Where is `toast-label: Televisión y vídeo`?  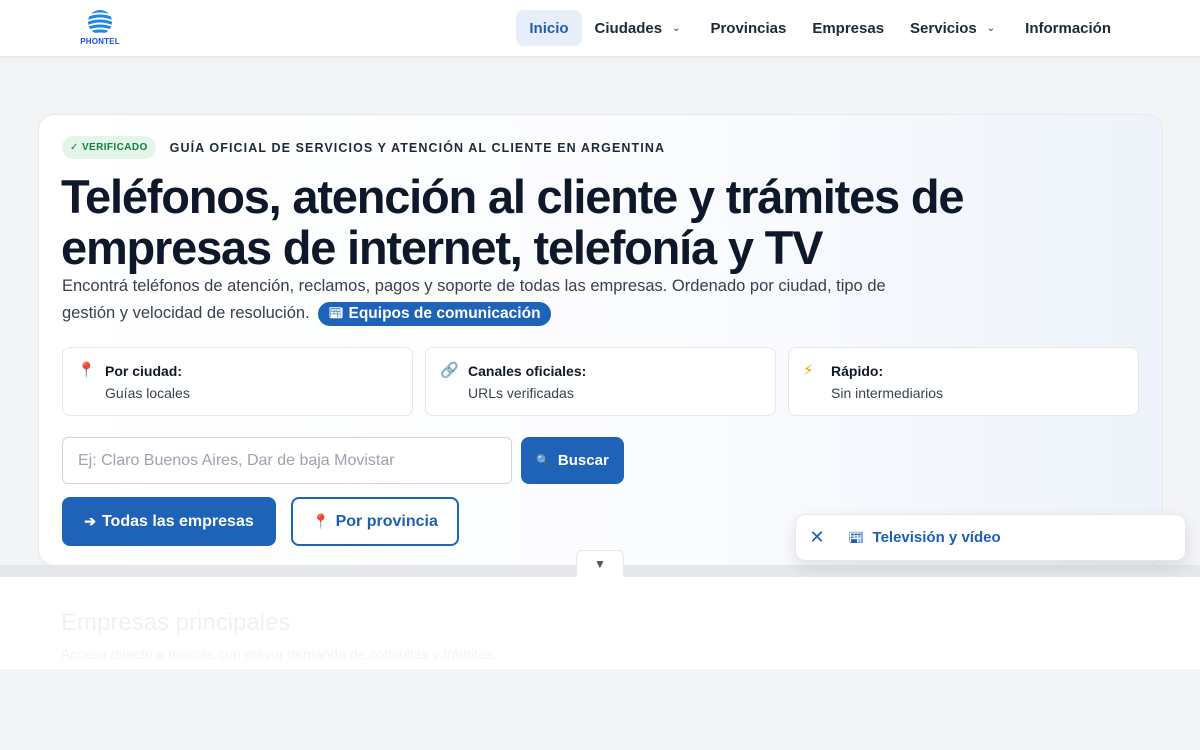 toast-label: Televisión y vídeo is located at coordinates (936, 537).